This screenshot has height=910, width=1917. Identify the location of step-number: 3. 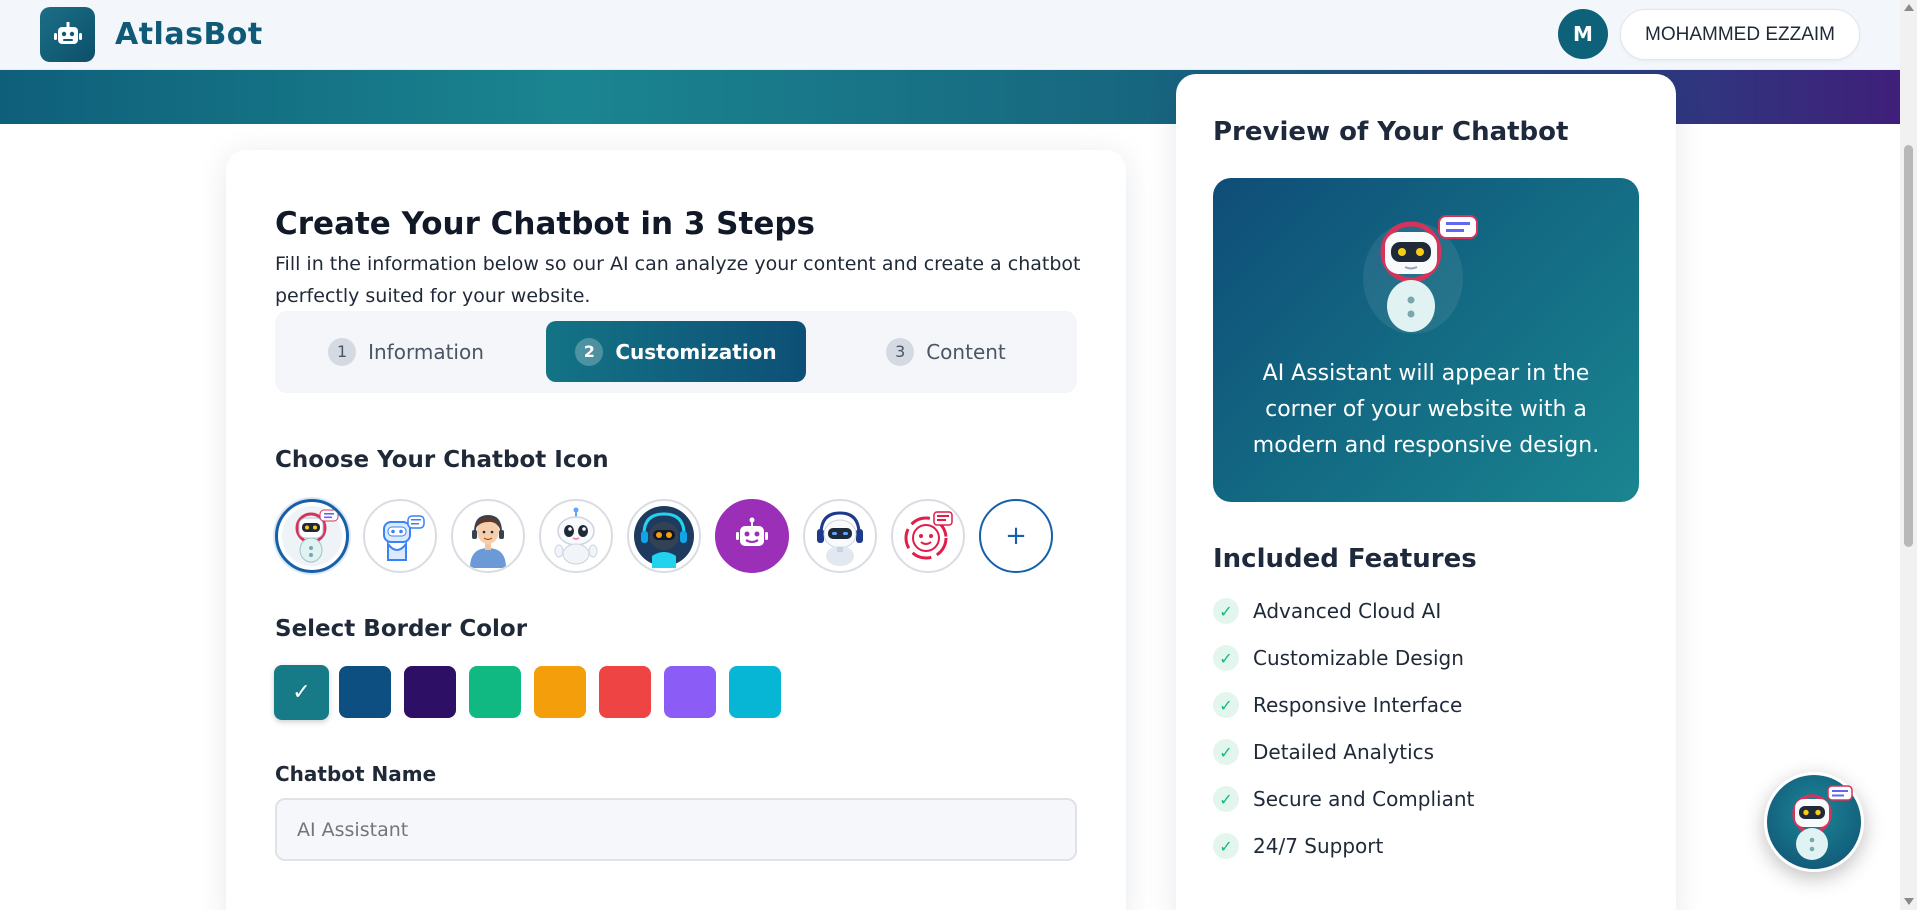
(900, 351).